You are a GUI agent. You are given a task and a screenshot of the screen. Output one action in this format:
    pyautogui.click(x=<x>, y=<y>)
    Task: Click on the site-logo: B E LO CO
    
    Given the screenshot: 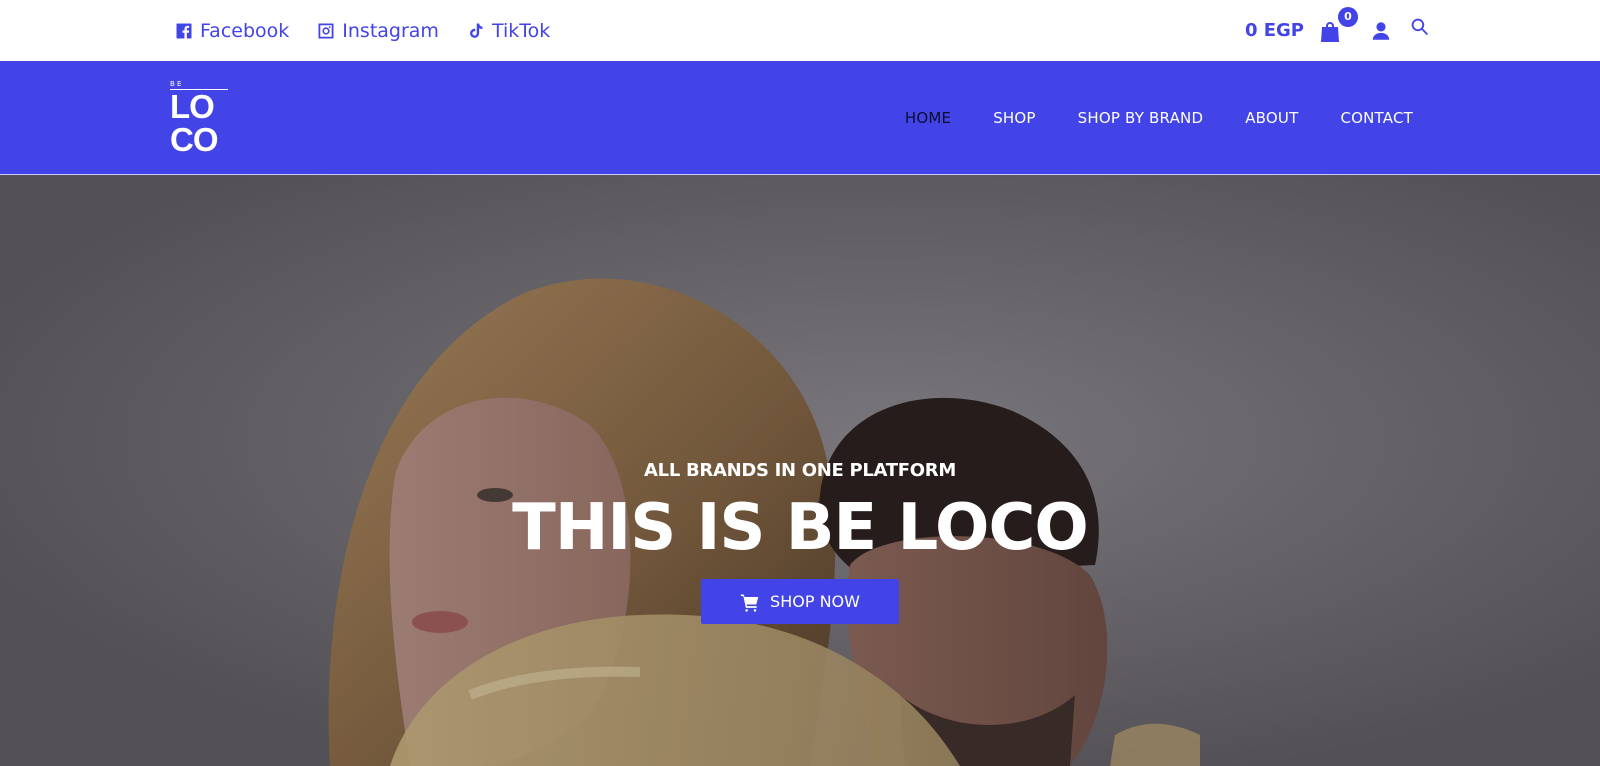 What is the action you would take?
    pyautogui.click(x=199, y=120)
    